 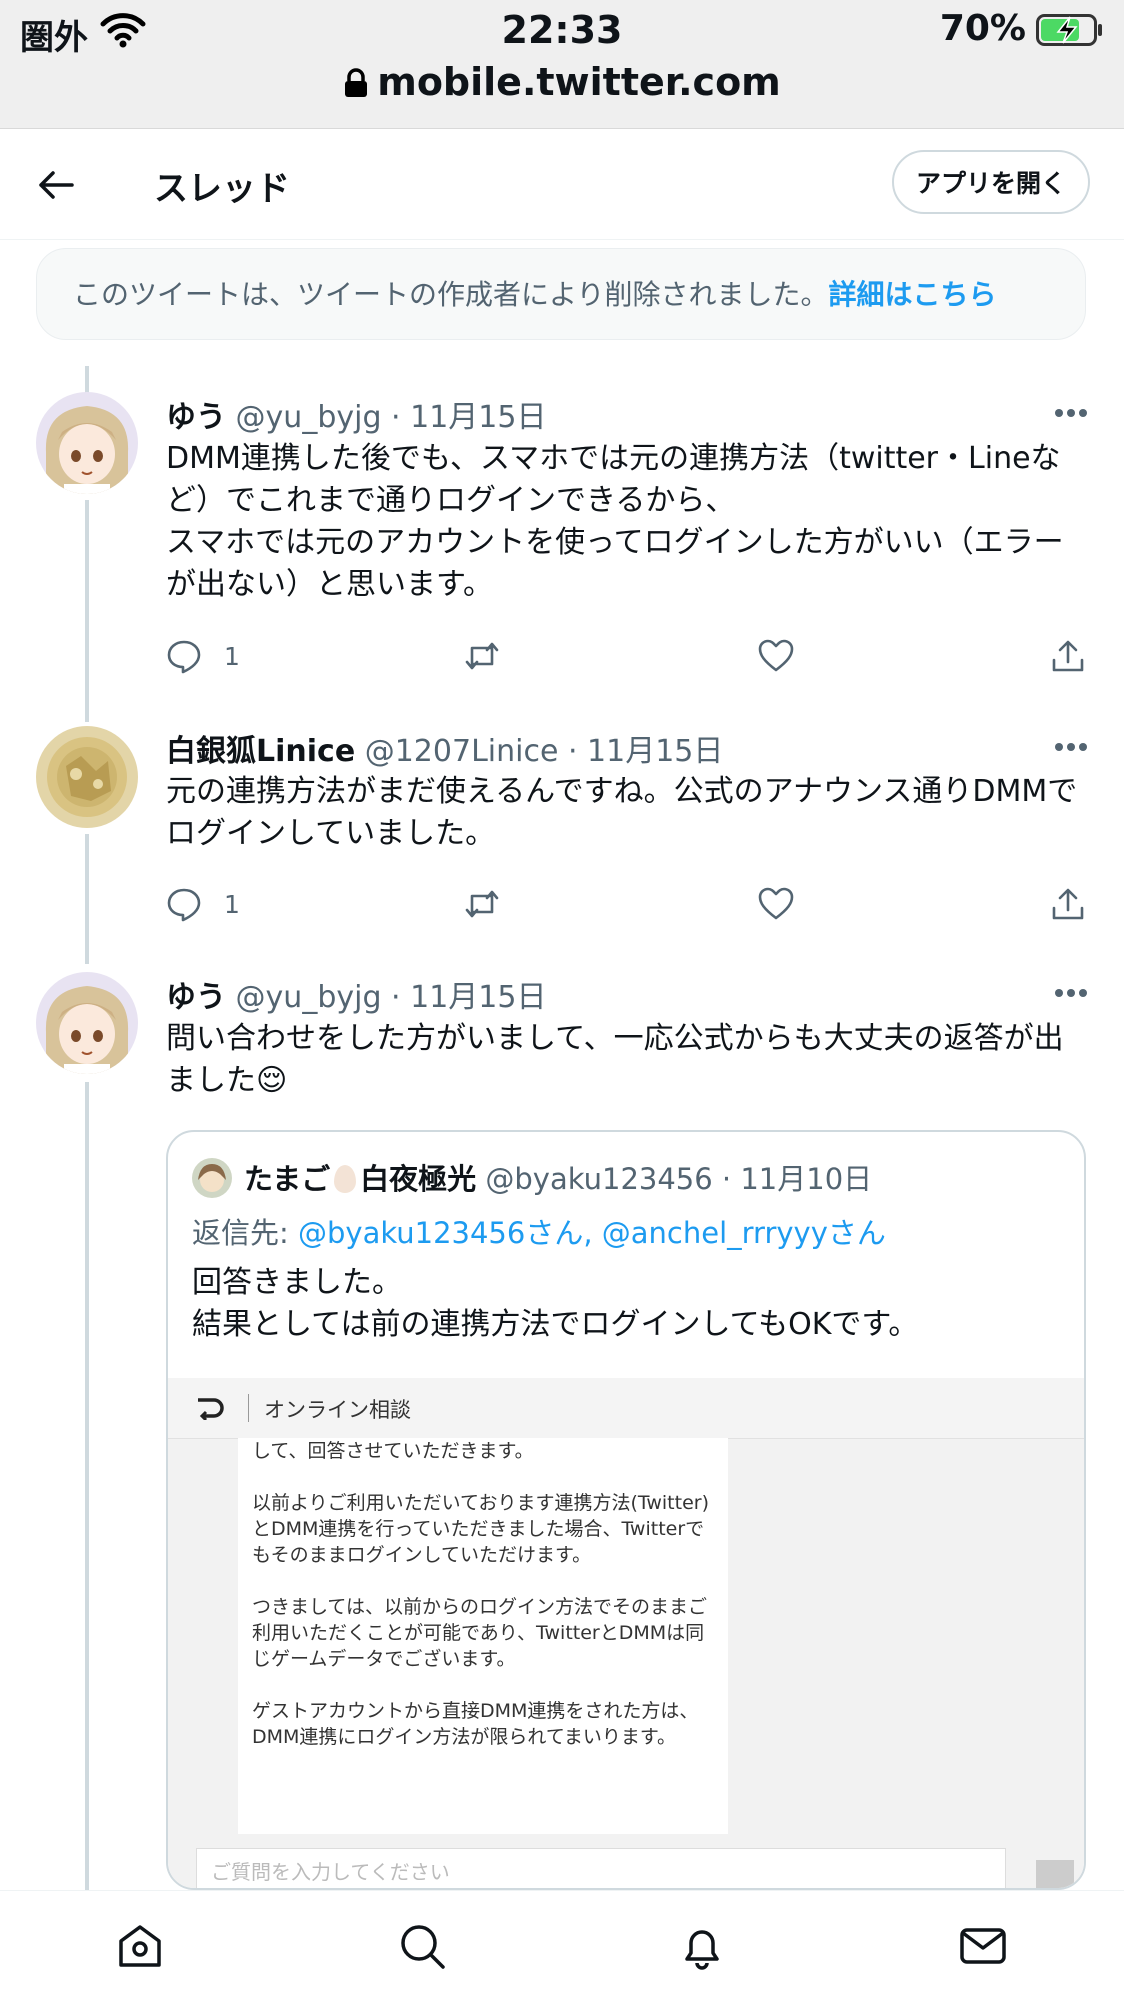 I want to click on tweet-header: 白銀狐Linice @1207Linice · 11月15日, so click(x=444, y=748).